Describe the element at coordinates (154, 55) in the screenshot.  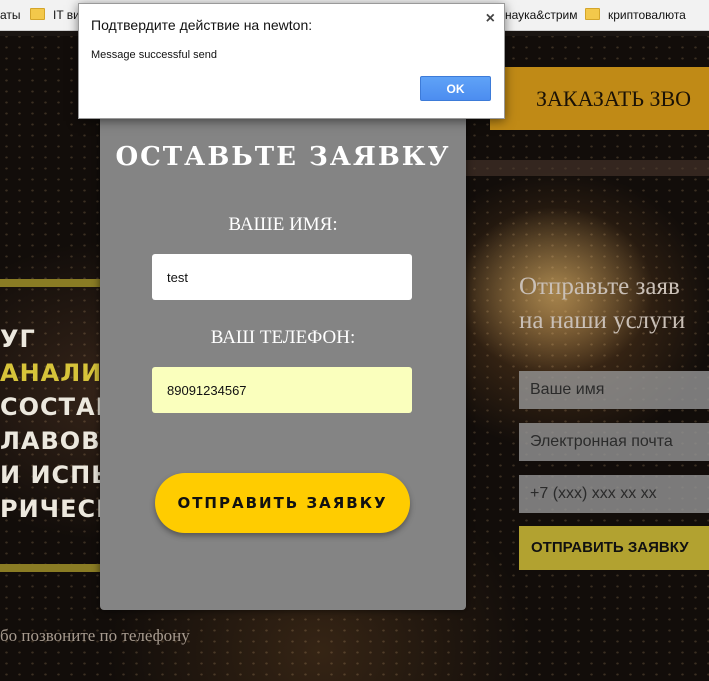
I see `dialog-message: Message successful send` at that location.